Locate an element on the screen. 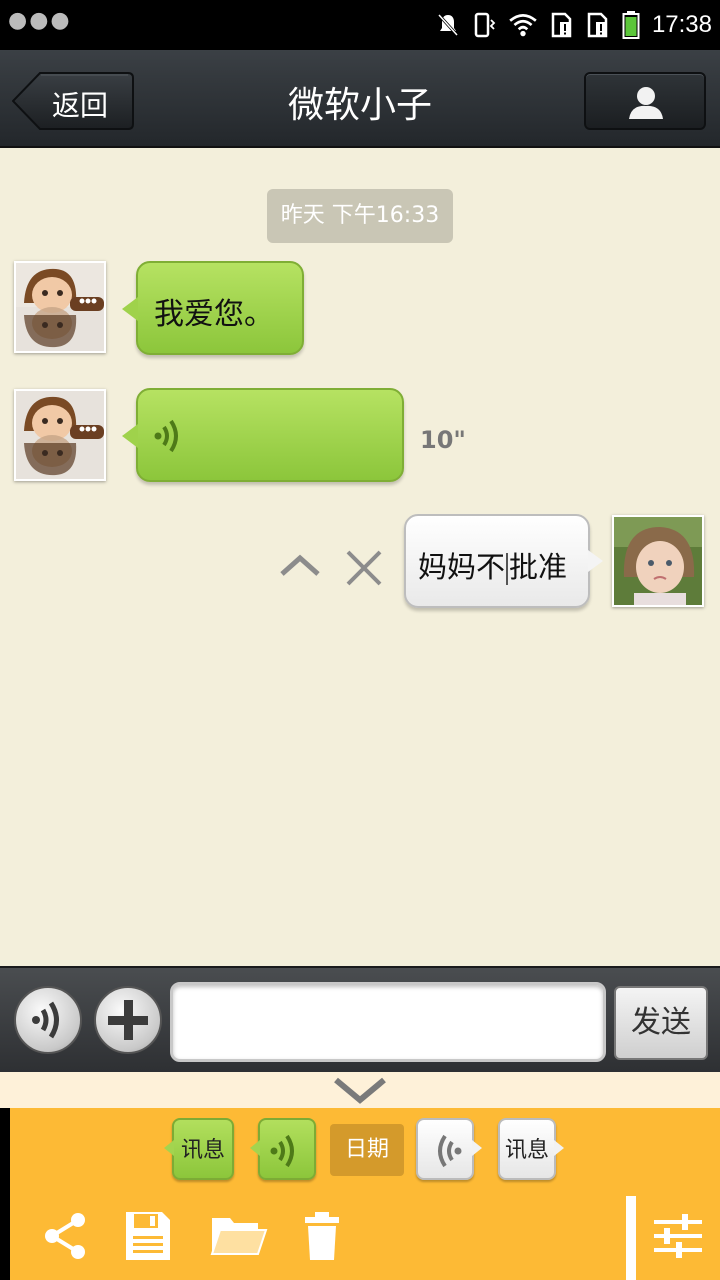 This screenshot has width=720, height=1280. plus-icon is located at coordinates (128, 1020).